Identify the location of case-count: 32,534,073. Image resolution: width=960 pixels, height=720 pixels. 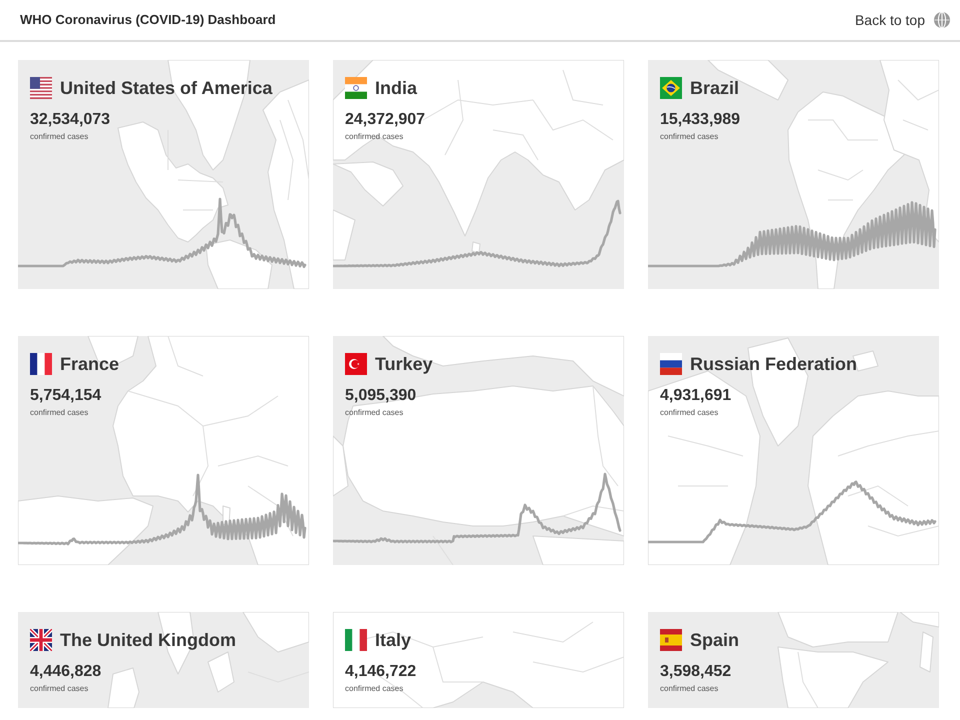
(70, 120).